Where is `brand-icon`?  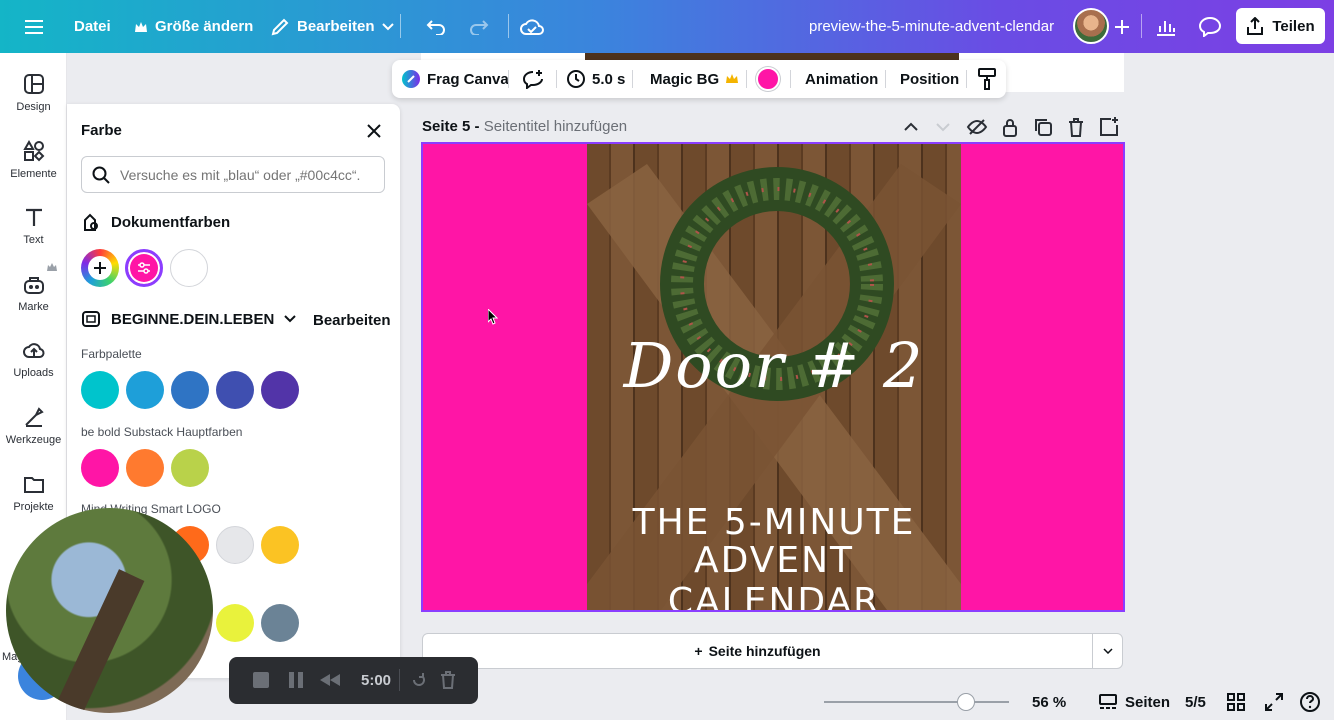
brand-icon is located at coordinates (33, 285).